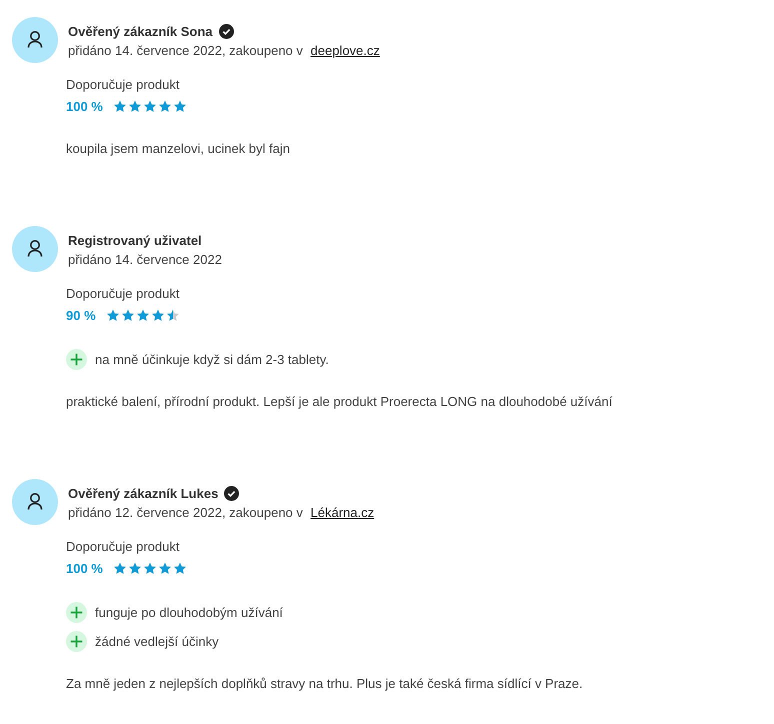  Describe the element at coordinates (135, 240) in the screenshot. I see `author-name: Registrovaný uživatel` at that location.